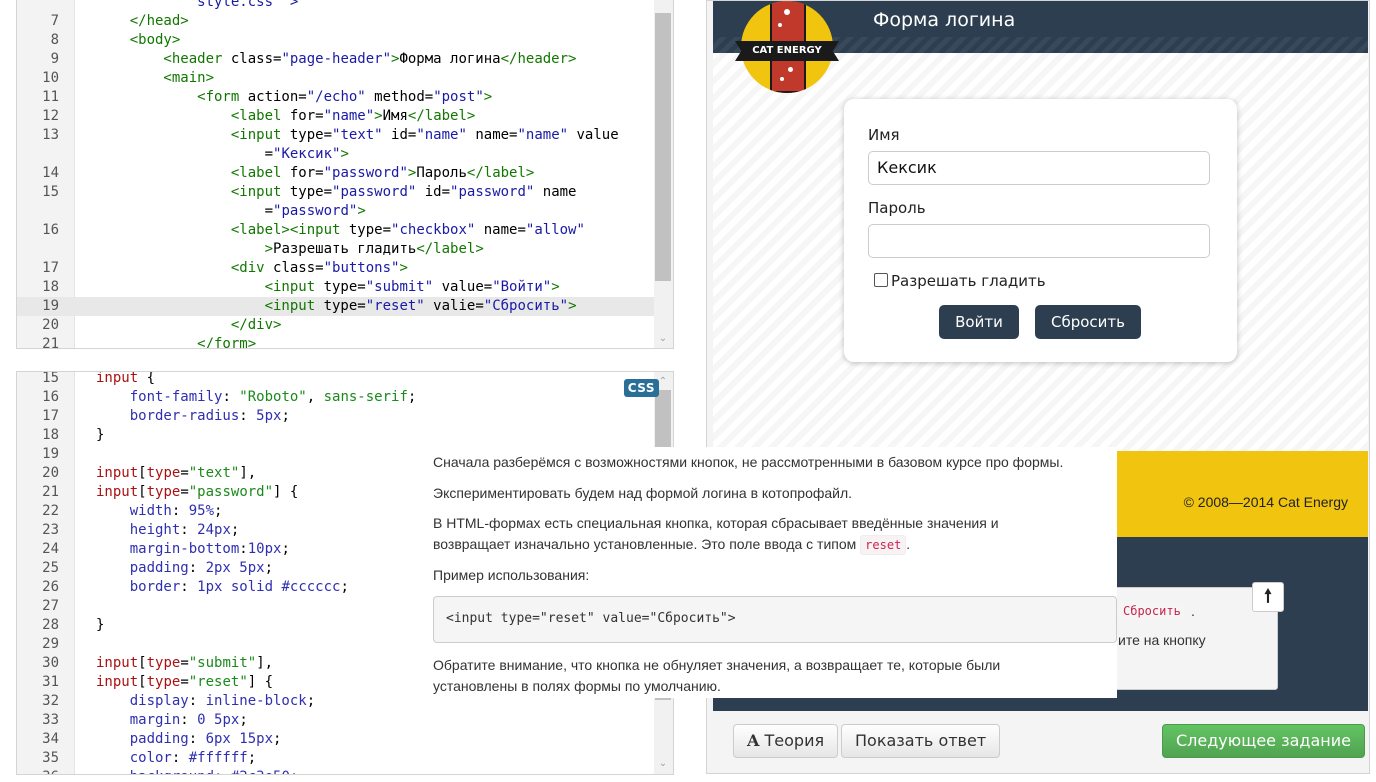 This screenshot has height=782, width=1376. What do you see at coordinates (159, 511) in the screenshot?
I see `code-text: width: 95%;` at bounding box center [159, 511].